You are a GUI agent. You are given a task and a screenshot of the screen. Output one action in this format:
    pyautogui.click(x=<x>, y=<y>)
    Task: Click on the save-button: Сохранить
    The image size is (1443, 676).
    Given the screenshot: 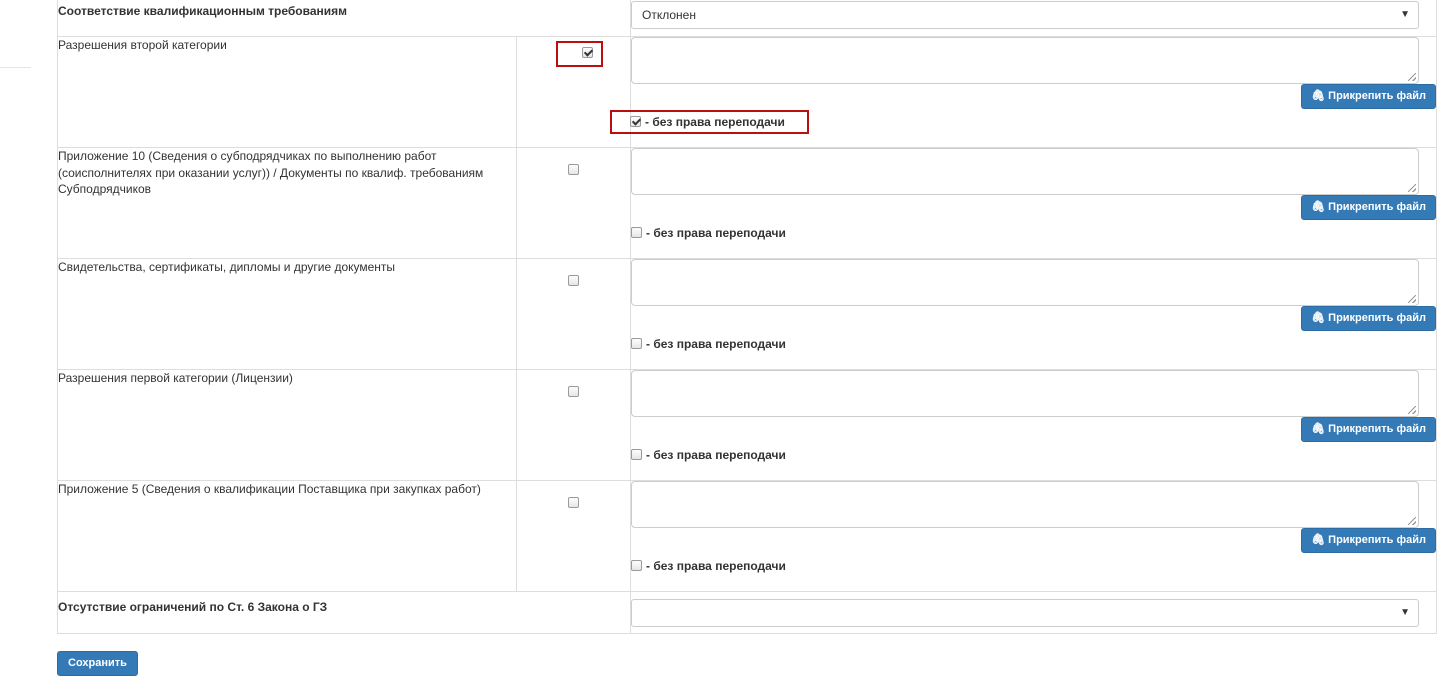 What is the action you would take?
    pyautogui.click(x=97, y=663)
    